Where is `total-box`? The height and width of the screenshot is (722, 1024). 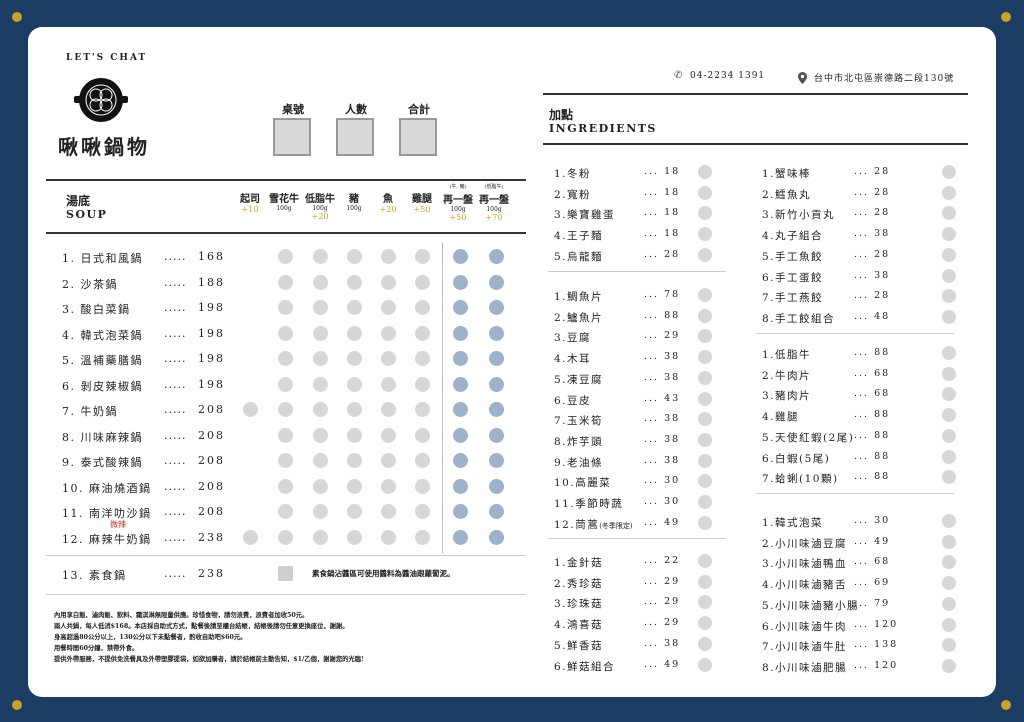
total-box is located at coordinates (418, 137).